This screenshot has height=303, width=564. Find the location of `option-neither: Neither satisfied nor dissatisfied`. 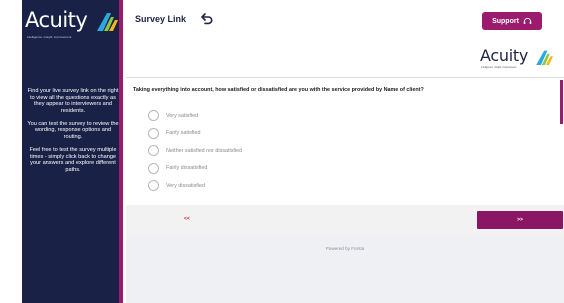

option-neither: Neither satisfied nor dissatisfied is located at coordinates (195, 151).